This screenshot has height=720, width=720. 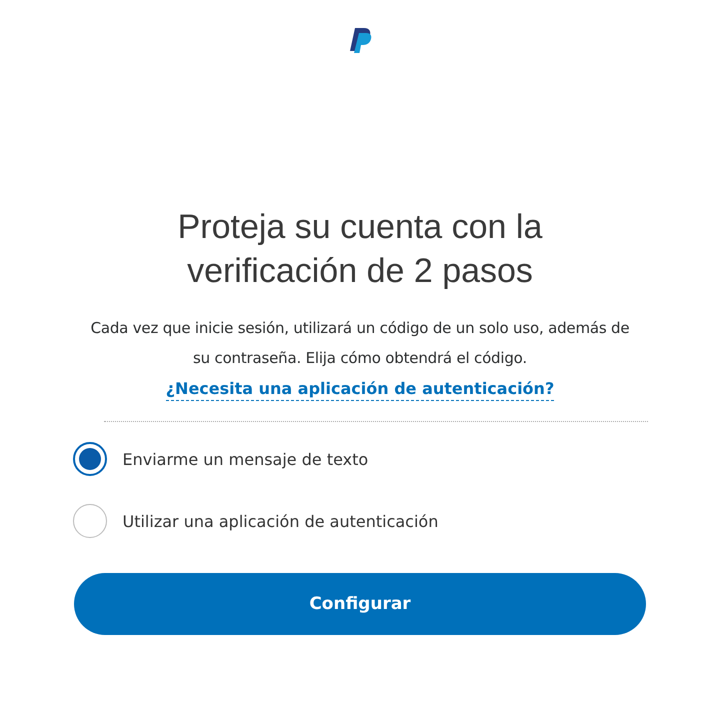 What do you see at coordinates (280, 521) in the screenshot?
I see `option-label: Utilizar una aplicación de autenticación` at bounding box center [280, 521].